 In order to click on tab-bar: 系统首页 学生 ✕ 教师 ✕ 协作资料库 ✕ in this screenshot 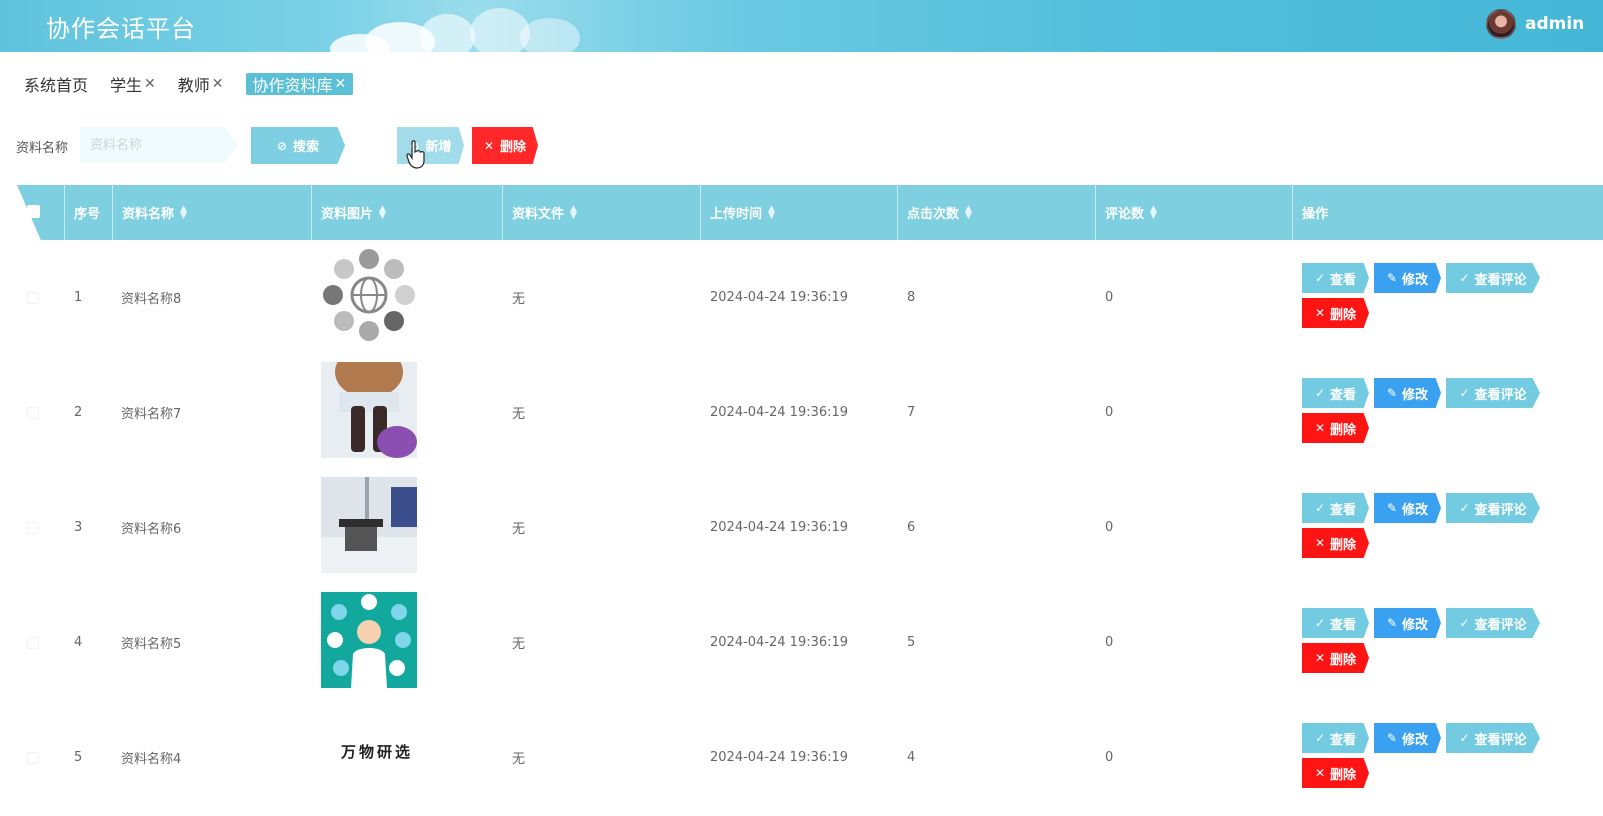, I will do `click(199, 84)`.